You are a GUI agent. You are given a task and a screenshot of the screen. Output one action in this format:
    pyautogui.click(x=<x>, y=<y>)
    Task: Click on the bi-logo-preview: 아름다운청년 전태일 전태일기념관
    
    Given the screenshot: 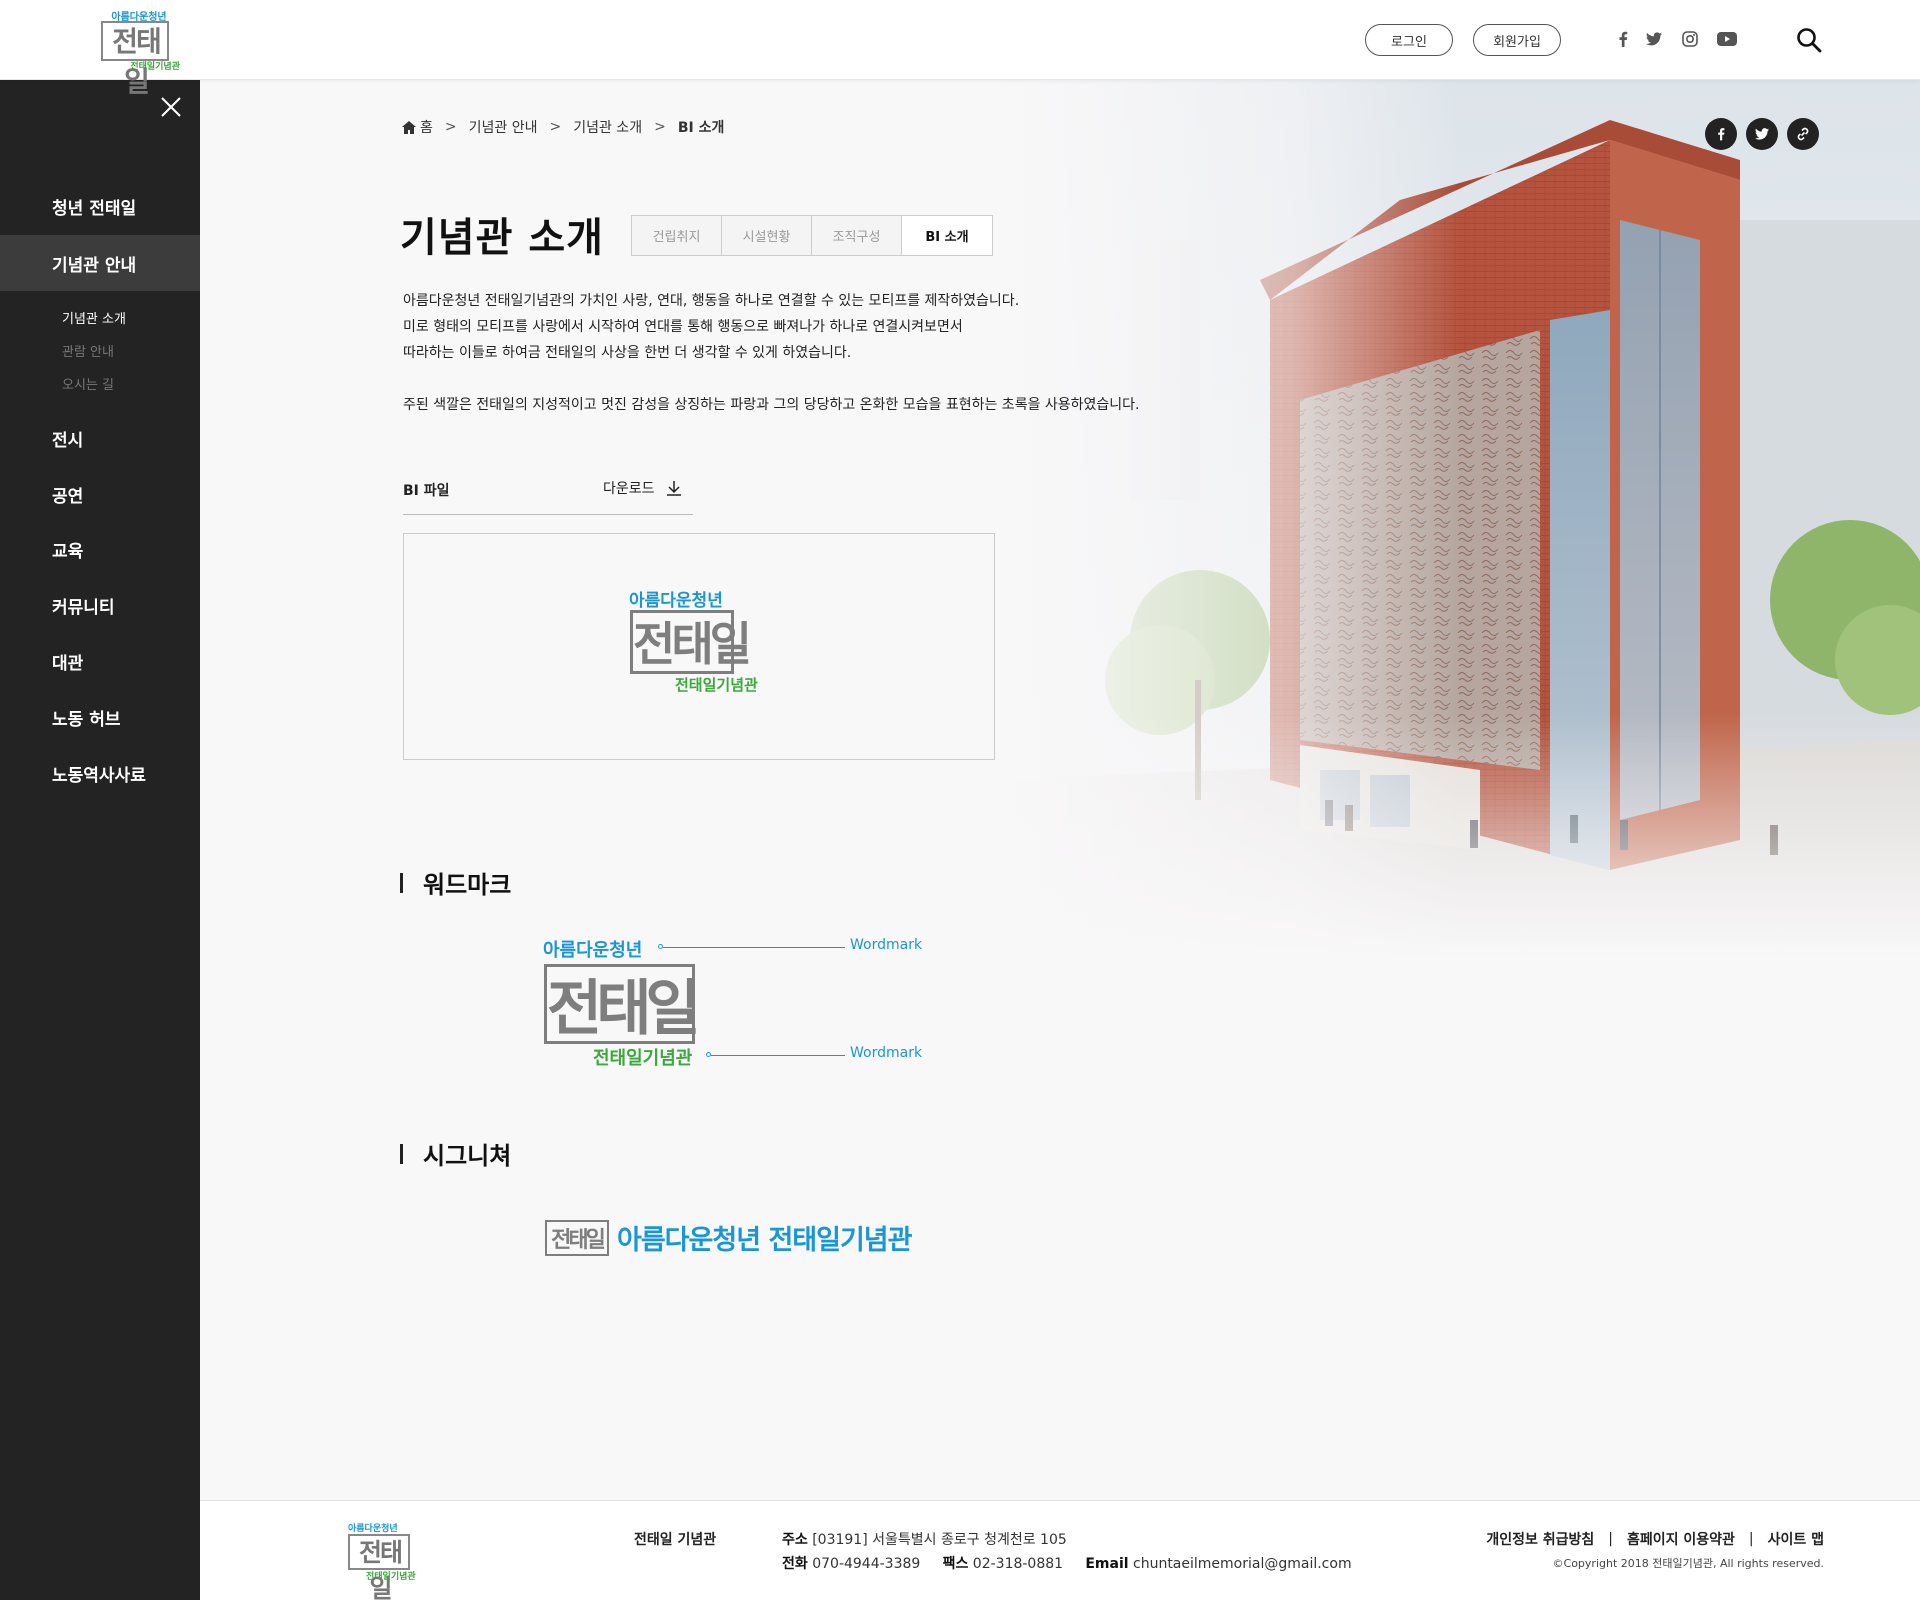 What is the action you would take?
    pyautogui.click(x=699, y=646)
    